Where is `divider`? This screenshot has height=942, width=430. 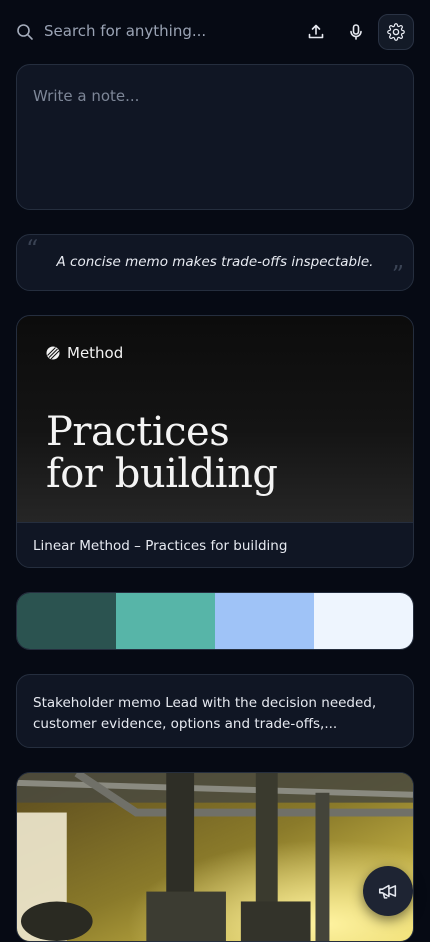
divider is located at coordinates (215, 522).